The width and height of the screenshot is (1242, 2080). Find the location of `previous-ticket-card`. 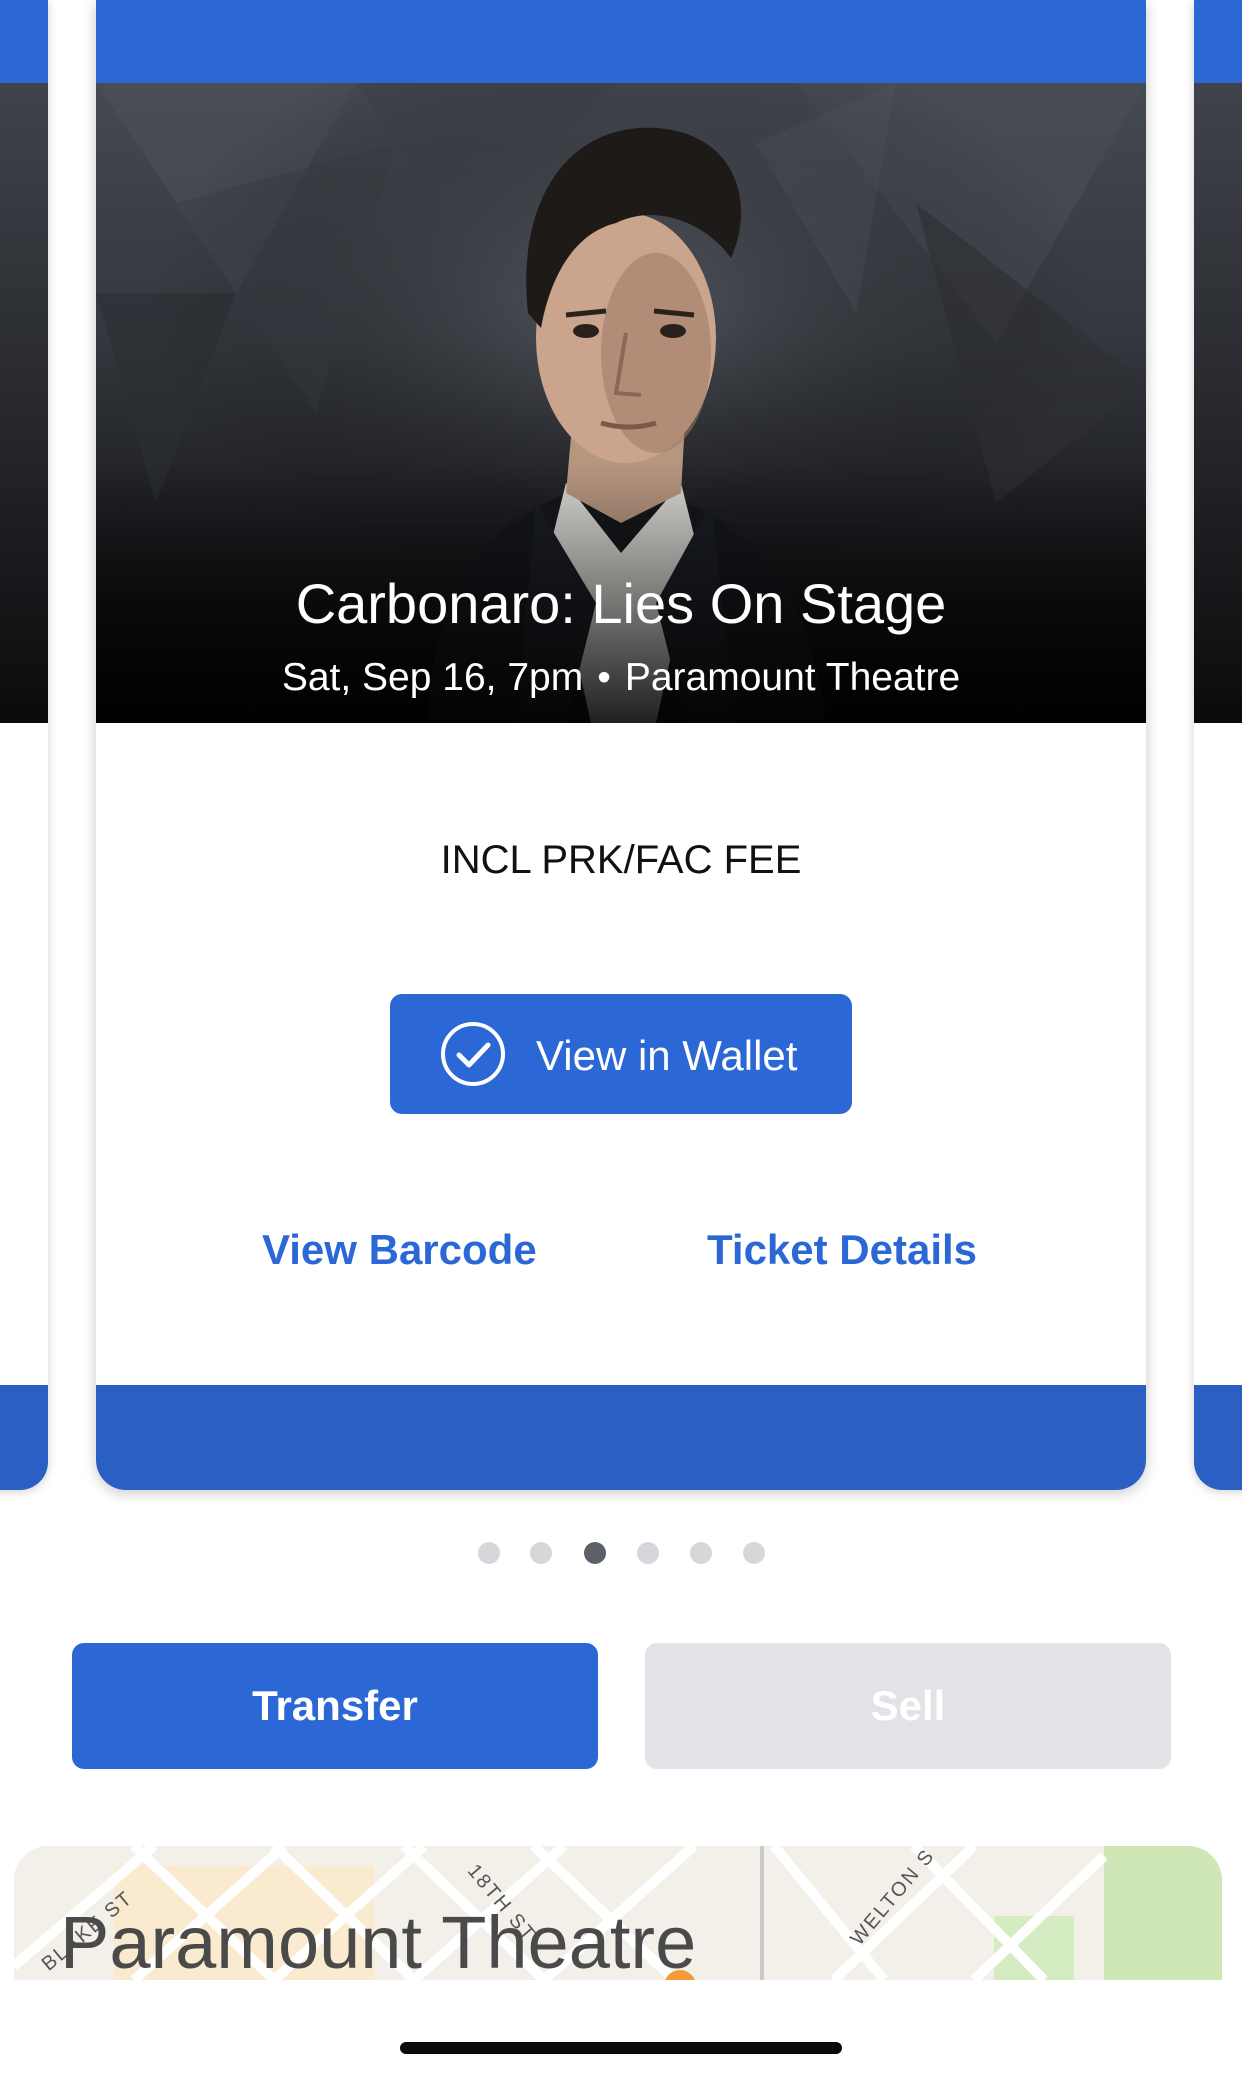

previous-ticket-card is located at coordinates (24, 745).